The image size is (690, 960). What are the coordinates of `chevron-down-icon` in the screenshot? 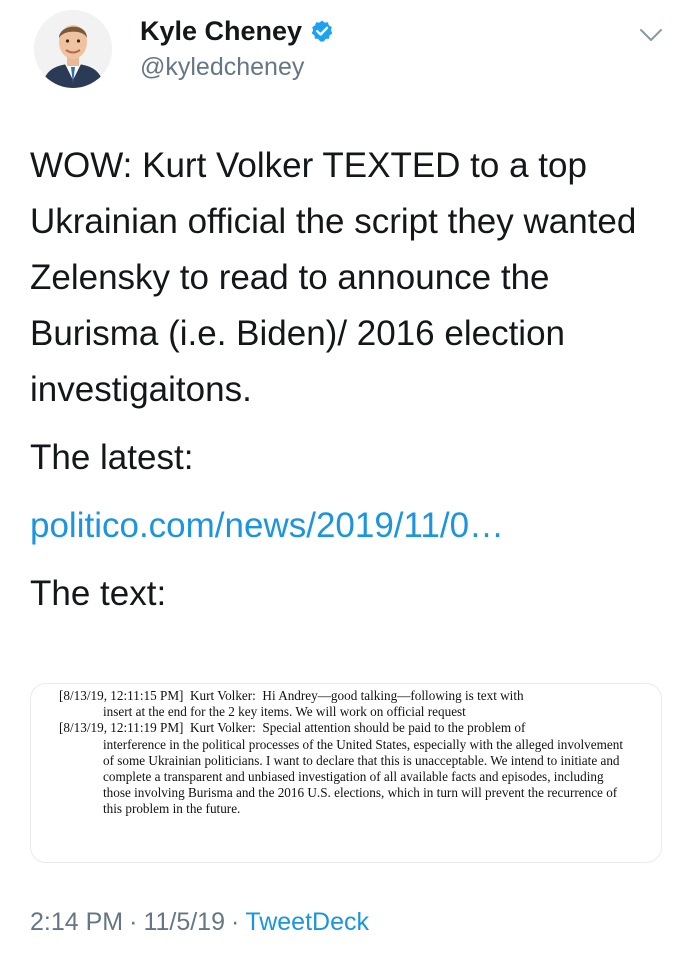 It's located at (651, 35).